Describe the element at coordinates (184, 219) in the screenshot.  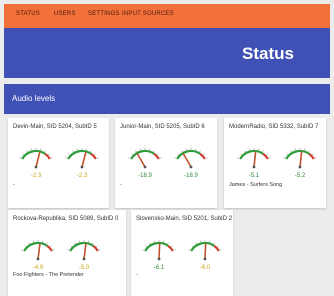
I see `card-title: Slovensko-Main, SID 5201, SubID 2` at that location.